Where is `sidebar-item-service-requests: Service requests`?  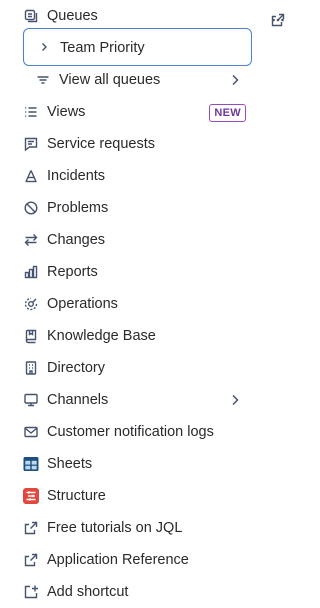 sidebar-item-service-requests: Service requests is located at coordinates (129, 144).